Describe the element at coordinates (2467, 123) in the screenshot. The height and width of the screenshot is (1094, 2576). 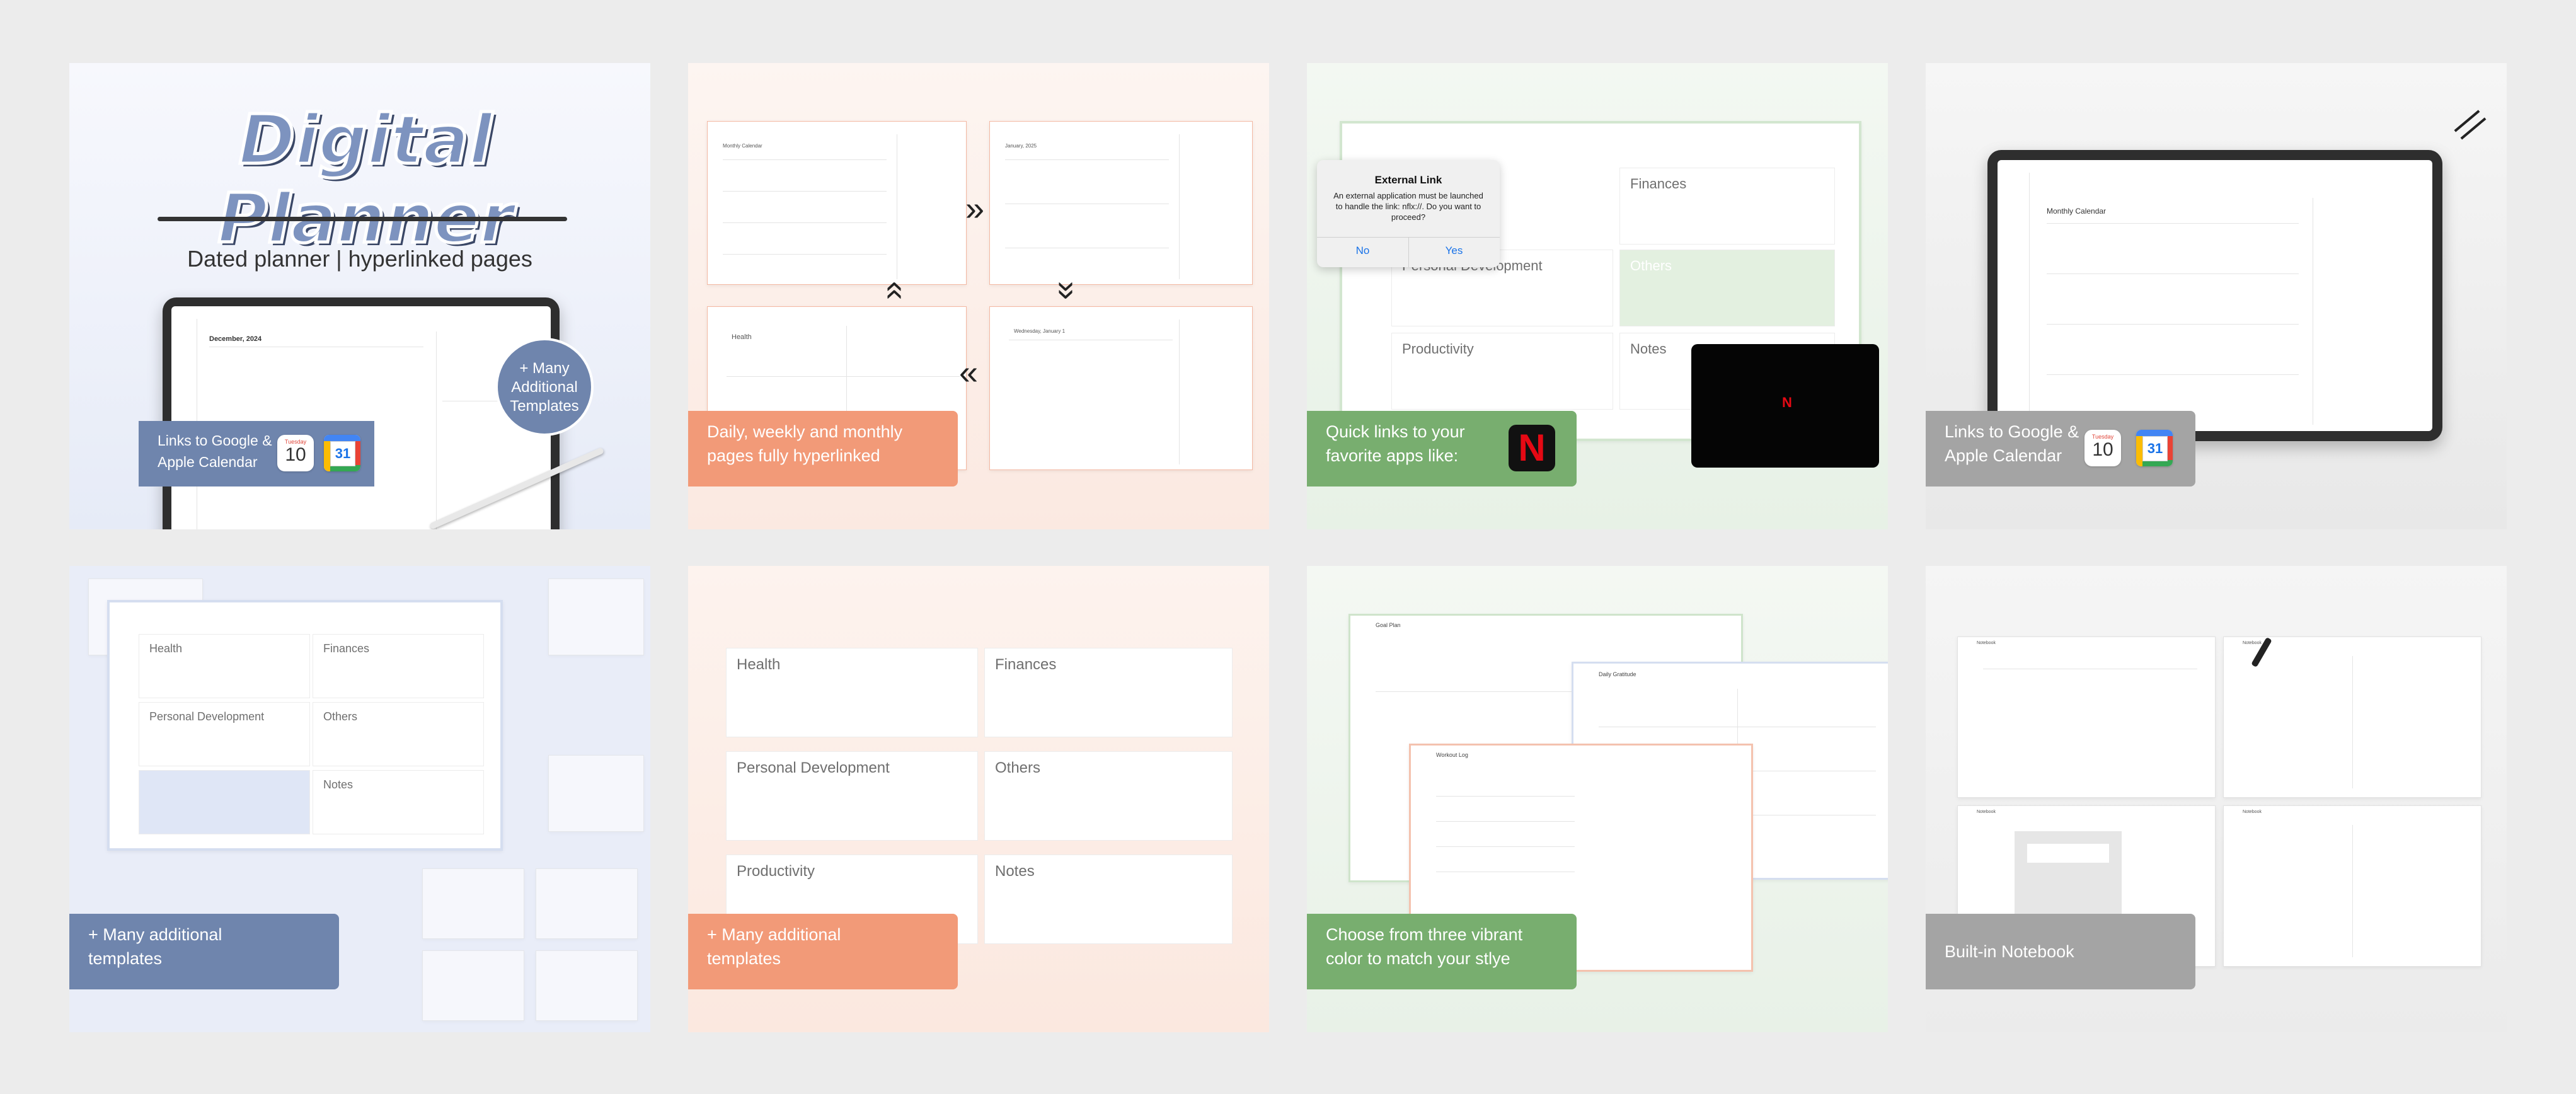
I see `tap-marks-icon` at that location.